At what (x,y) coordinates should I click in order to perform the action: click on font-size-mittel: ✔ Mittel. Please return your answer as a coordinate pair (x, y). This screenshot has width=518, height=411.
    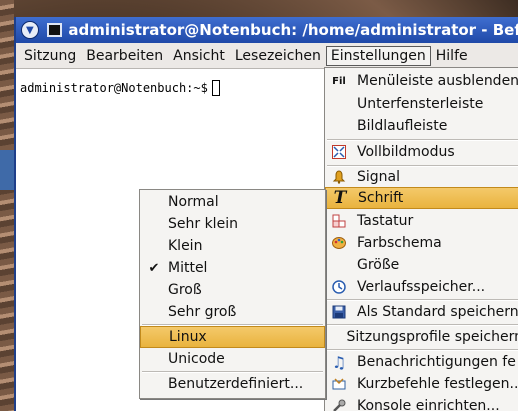
    Looking at the image, I should click on (232, 268).